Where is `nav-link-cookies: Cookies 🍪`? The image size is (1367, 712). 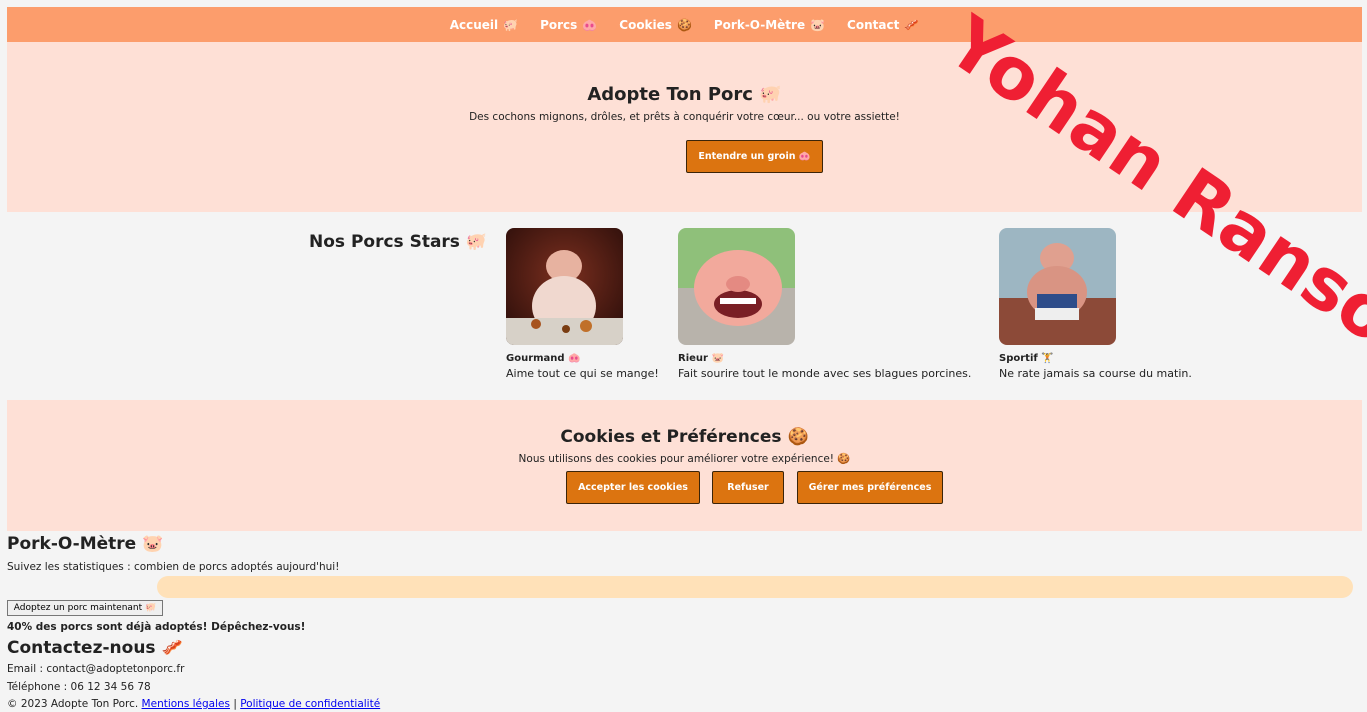 nav-link-cookies: Cookies 🍪 is located at coordinates (655, 25).